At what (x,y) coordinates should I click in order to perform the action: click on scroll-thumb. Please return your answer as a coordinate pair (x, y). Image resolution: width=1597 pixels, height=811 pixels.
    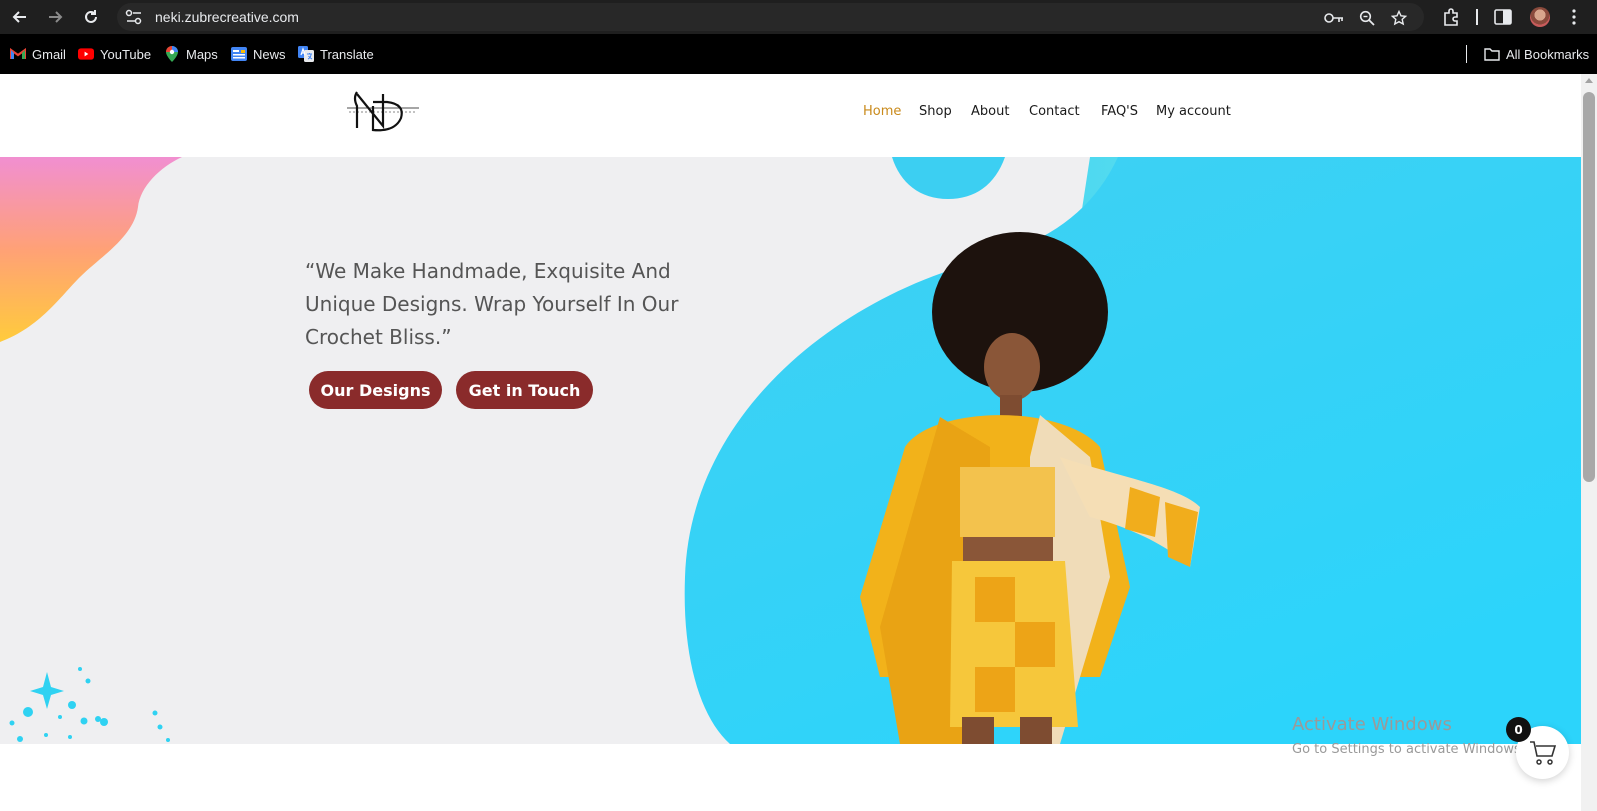
    Looking at the image, I should click on (1589, 287).